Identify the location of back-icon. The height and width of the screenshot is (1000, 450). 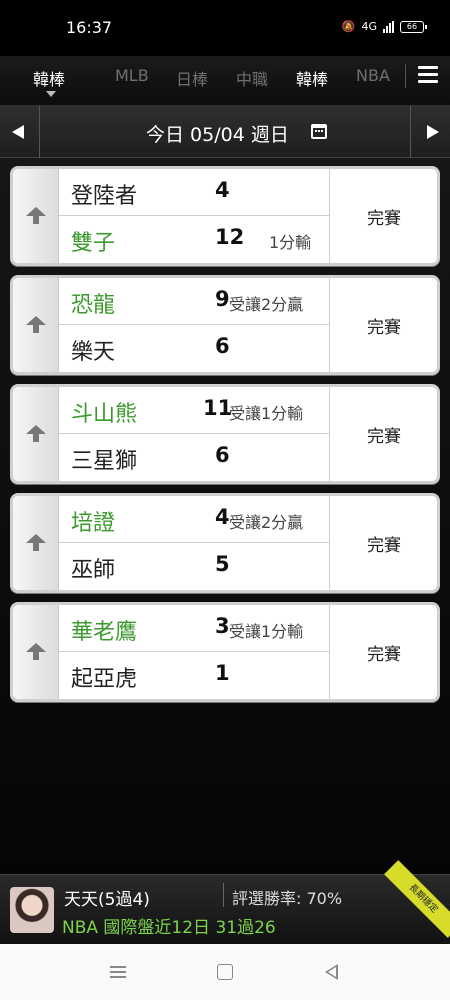
(331, 972).